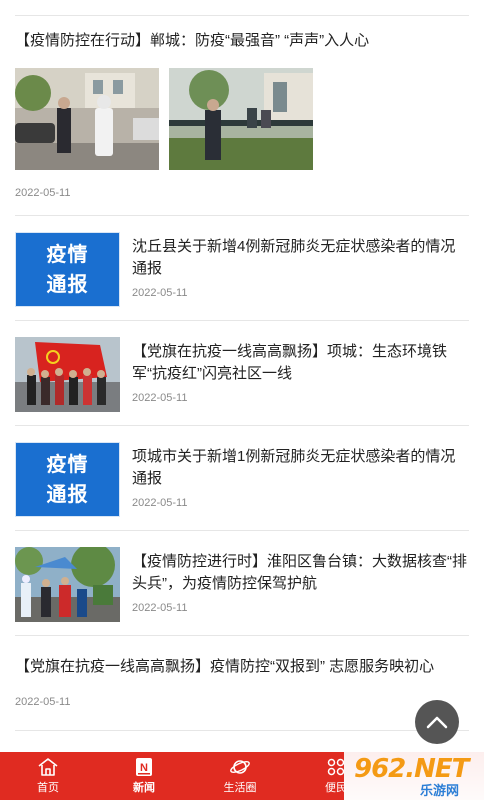 This screenshot has width=484, height=800. Describe the element at coordinates (48, 788) in the screenshot. I see `tab-label: 首页` at that location.